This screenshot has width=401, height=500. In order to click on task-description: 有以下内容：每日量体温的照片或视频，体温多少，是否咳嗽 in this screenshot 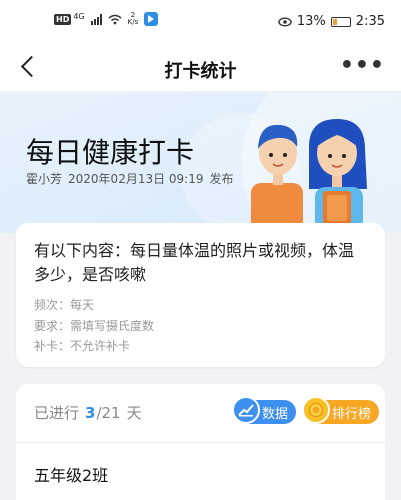, I will do `click(194, 262)`.